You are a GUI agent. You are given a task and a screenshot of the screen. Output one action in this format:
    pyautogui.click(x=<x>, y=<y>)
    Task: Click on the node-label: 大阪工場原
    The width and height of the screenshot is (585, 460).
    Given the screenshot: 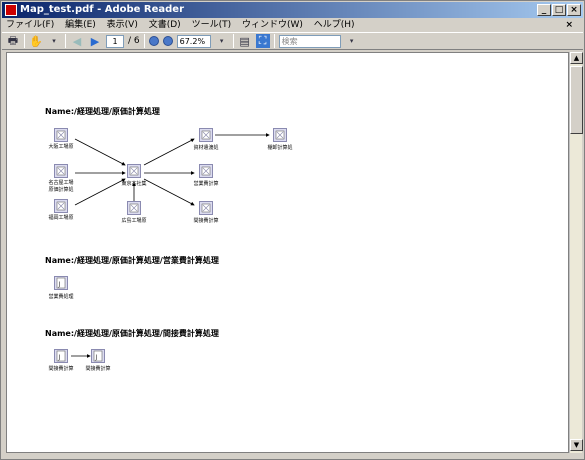 What is the action you would take?
    pyautogui.click(x=61, y=147)
    